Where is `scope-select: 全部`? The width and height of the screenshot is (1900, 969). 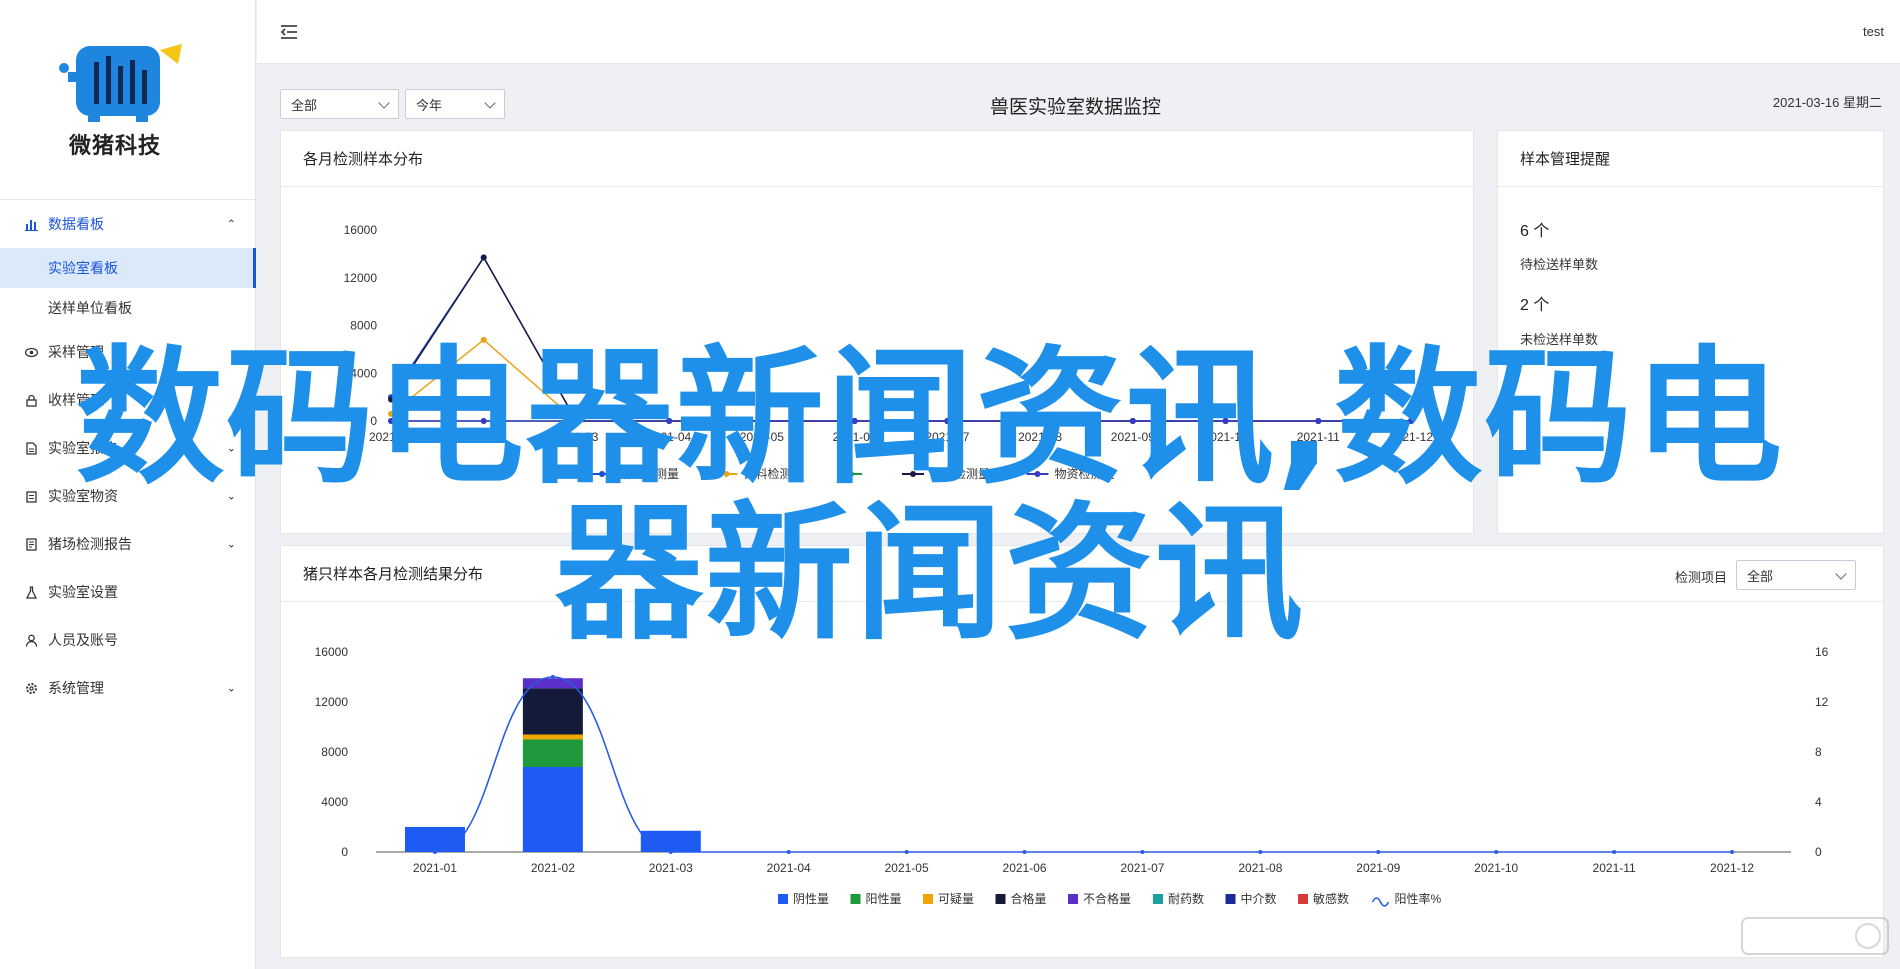 scope-select: 全部 is located at coordinates (339, 104).